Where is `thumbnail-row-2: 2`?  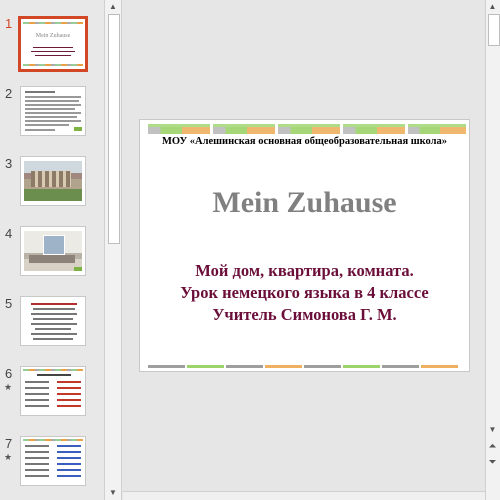
thumbnail-row-2: 2 is located at coordinates (52, 114).